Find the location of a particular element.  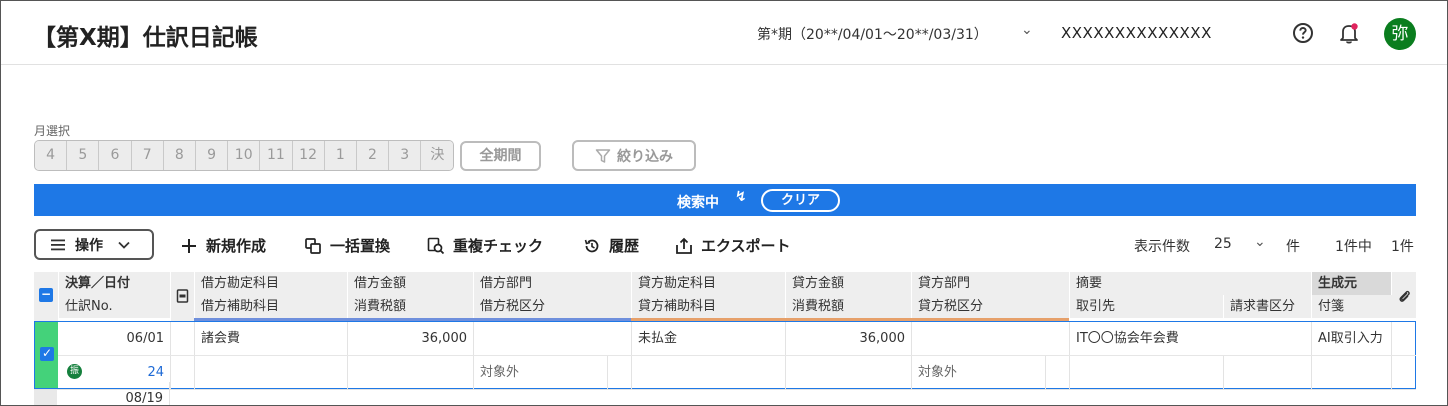

filter-button: 絞り込み is located at coordinates (634, 155).